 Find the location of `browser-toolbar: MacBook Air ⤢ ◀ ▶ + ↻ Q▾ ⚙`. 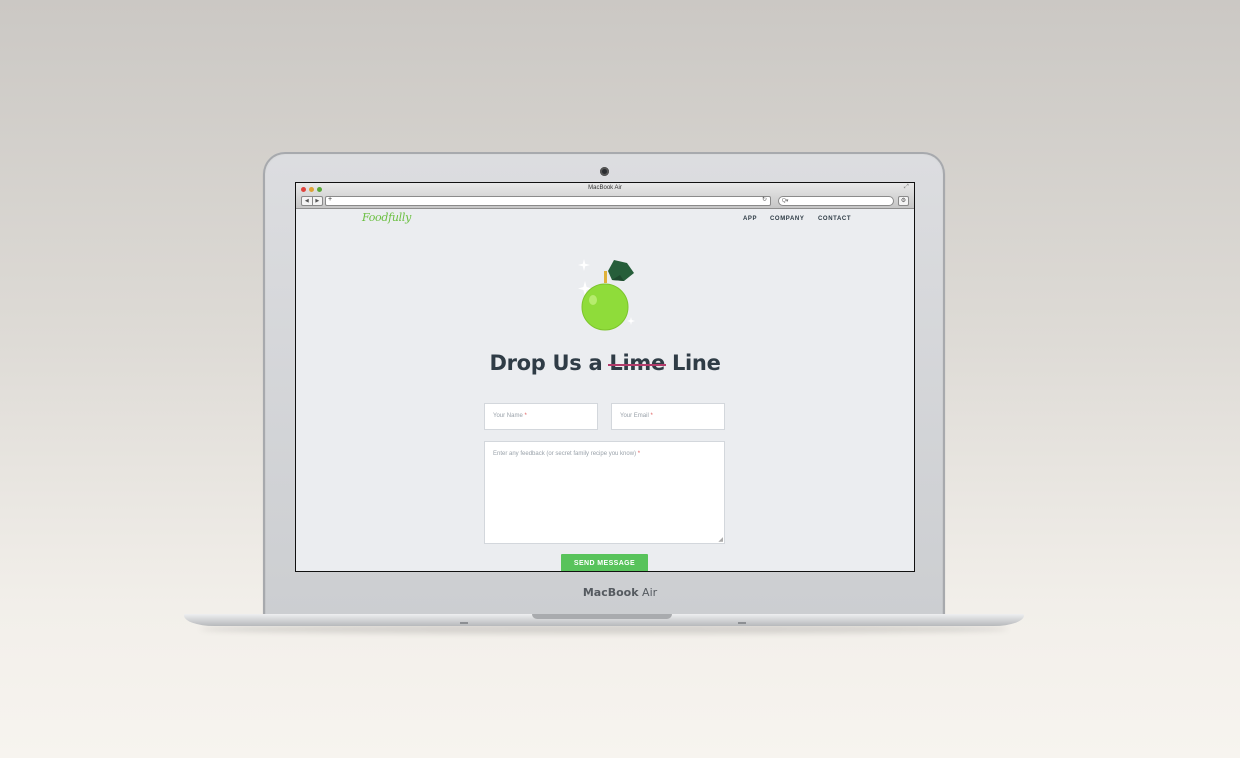

browser-toolbar: MacBook Air ⤢ ◀ ▶ + ↻ Q▾ ⚙ is located at coordinates (605, 196).